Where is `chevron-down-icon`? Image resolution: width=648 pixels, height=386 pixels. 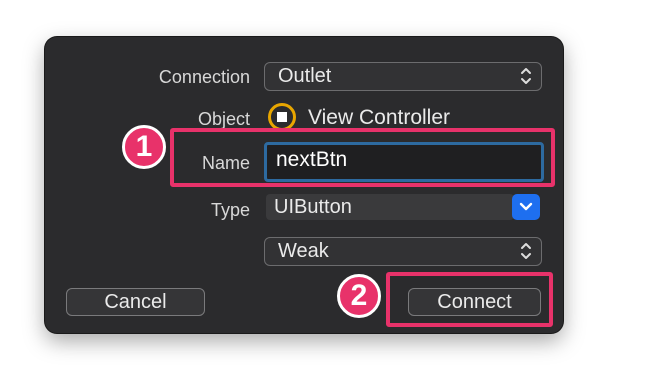 chevron-down-icon is located at coordinates (526, 206).